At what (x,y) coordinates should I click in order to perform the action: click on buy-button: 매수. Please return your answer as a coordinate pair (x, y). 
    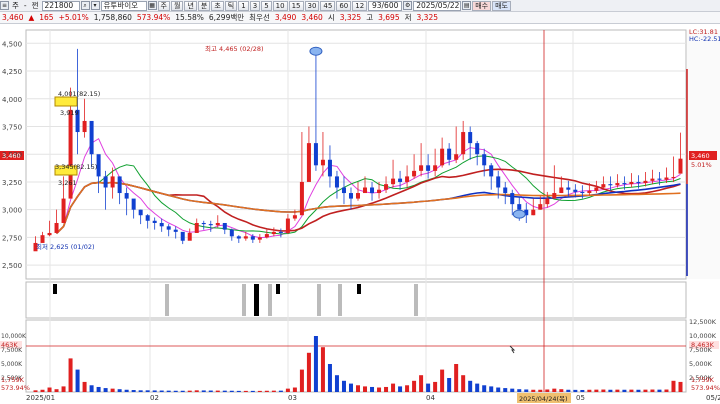
    Looking at the image, I should click on (482, 5).